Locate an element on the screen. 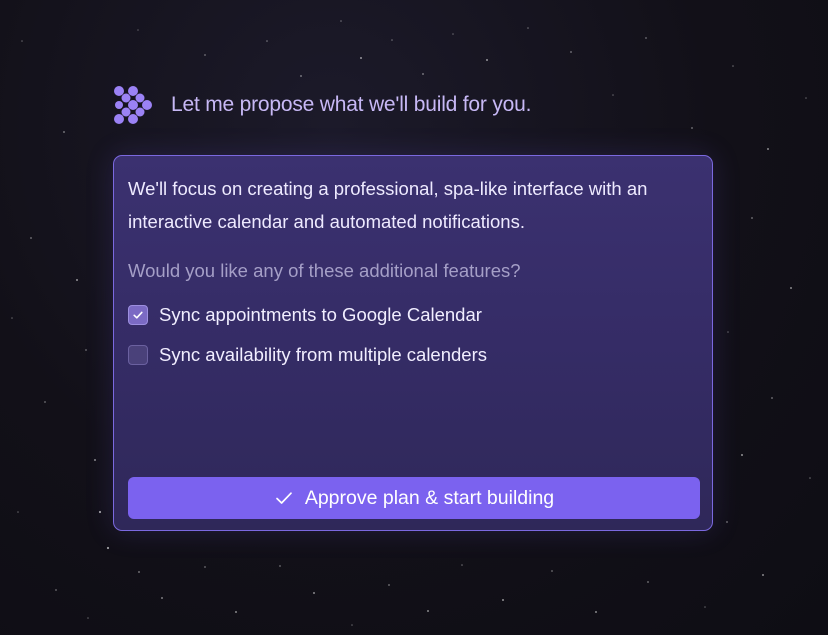  option-label: Sync appointments to Google Calendar is located at coordinates (320, 314).